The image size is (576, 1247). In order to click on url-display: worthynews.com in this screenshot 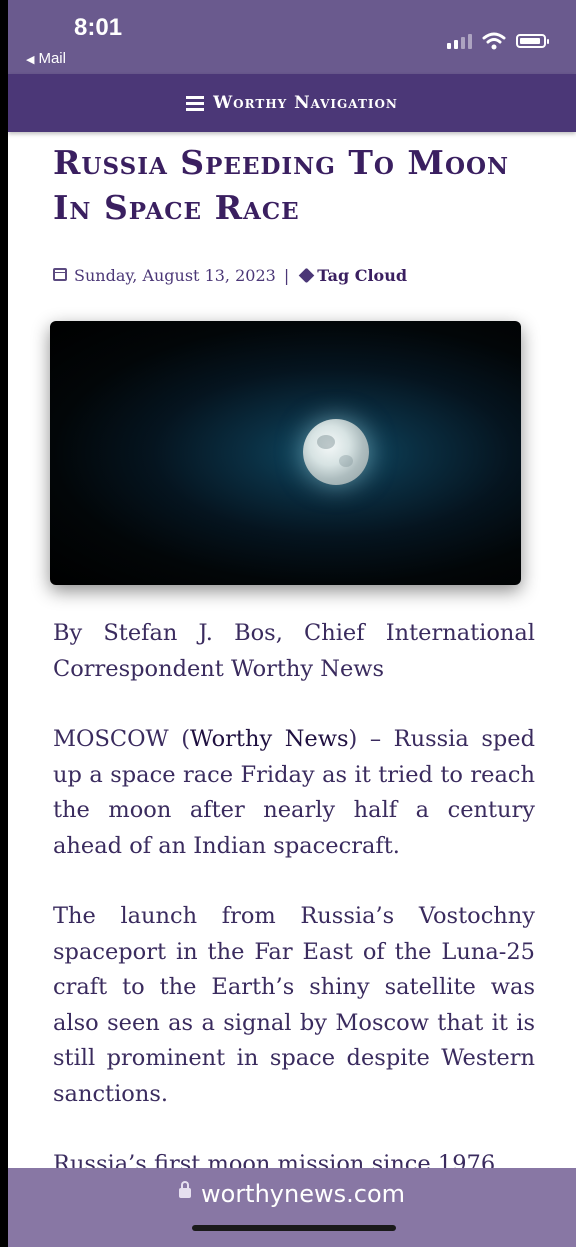, I will do `click(292, 1194)`.